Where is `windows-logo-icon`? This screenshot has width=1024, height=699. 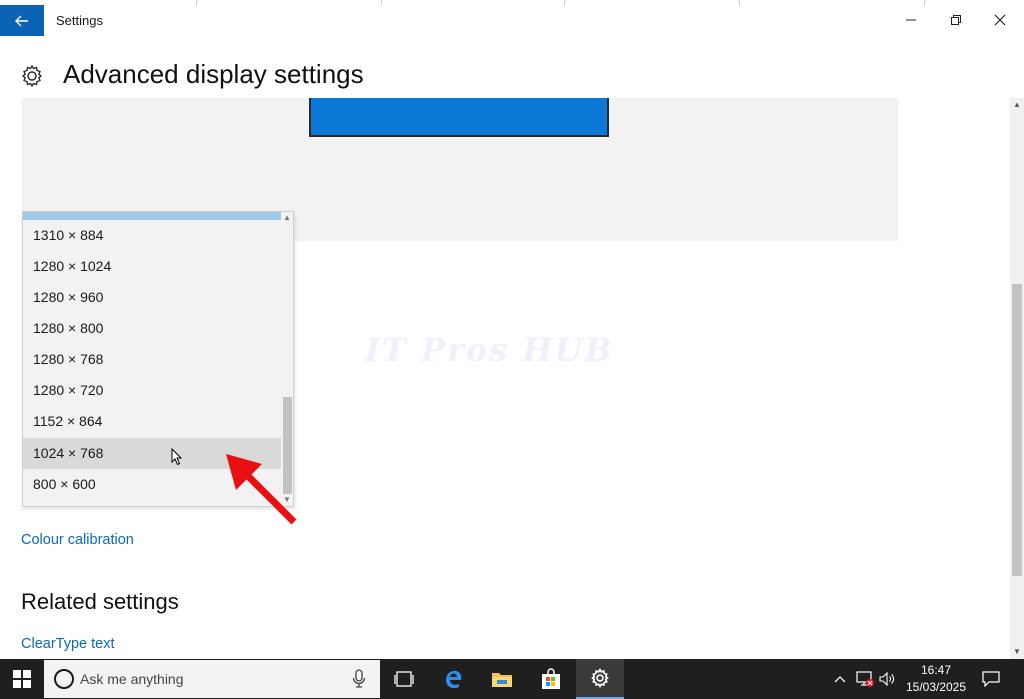
windows-logo-icon is located at coordinates (22, 679).